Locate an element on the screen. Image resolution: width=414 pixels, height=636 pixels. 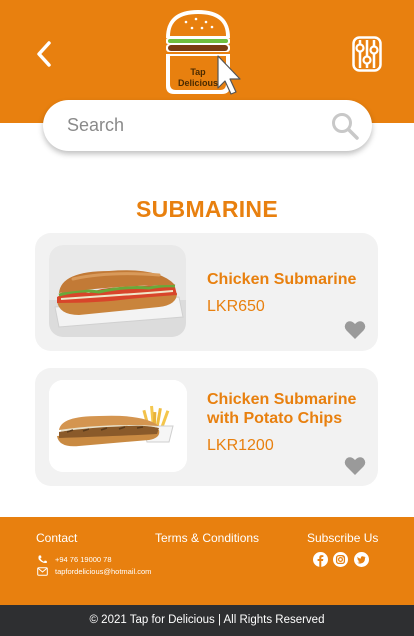
filter-sliders-icon is located at coordinates (367, 54).